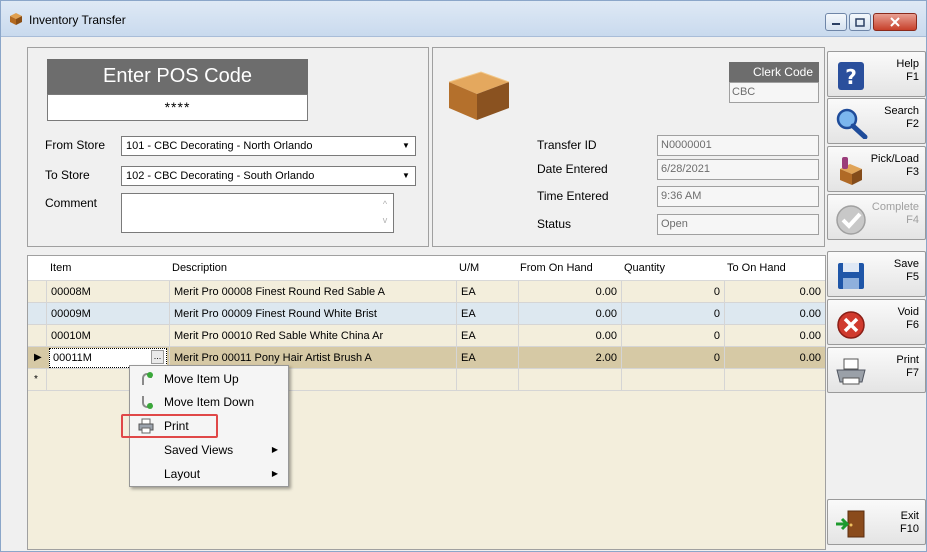 The height and width of the screenshot is (552, 927). What do you see at coordinates (209, 402) in the screenshot?
I see `menu-item-move-item-down: Move Item Down` at bounding box center [209, 402].